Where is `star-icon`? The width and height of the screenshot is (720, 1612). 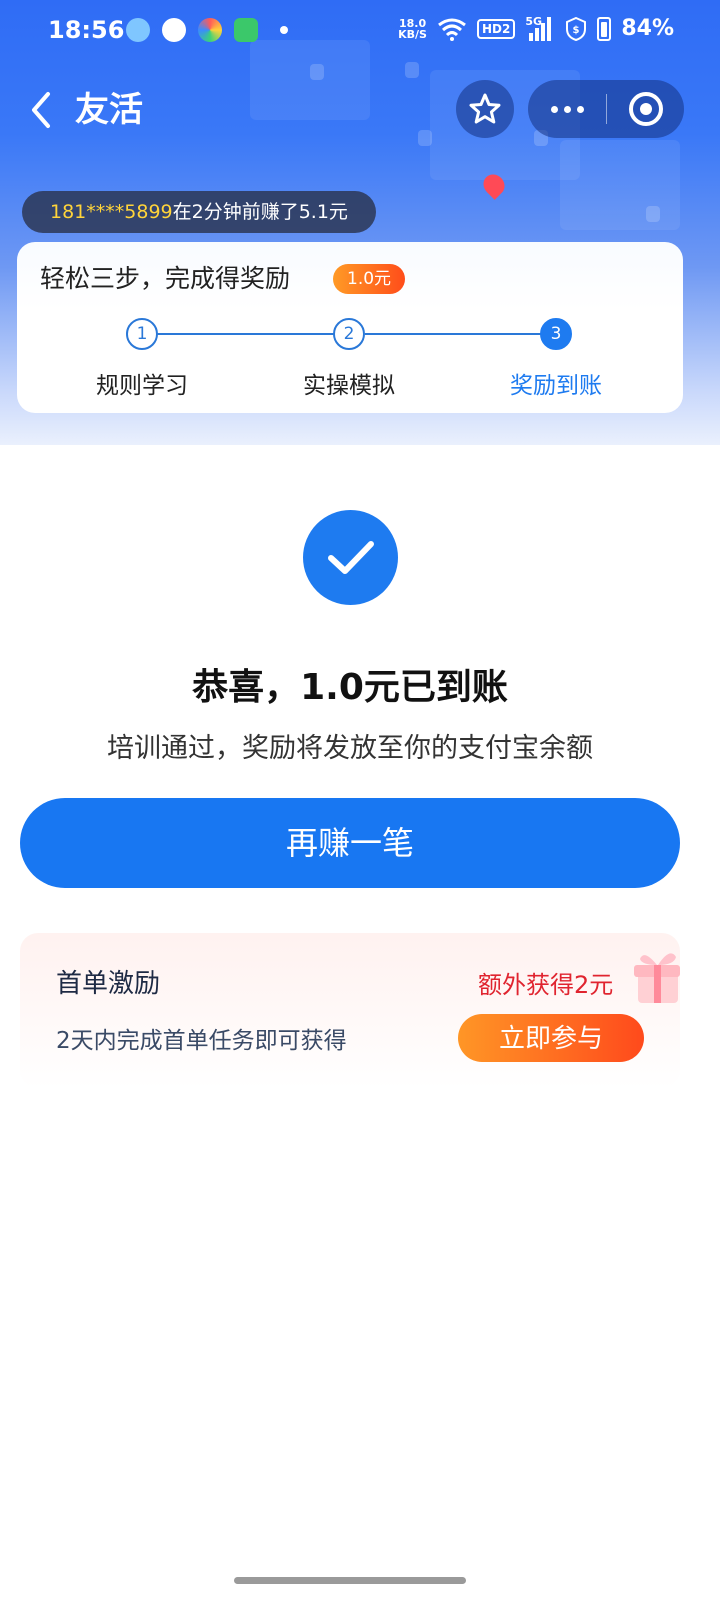
star-icon is located at coordinates (485, 108).